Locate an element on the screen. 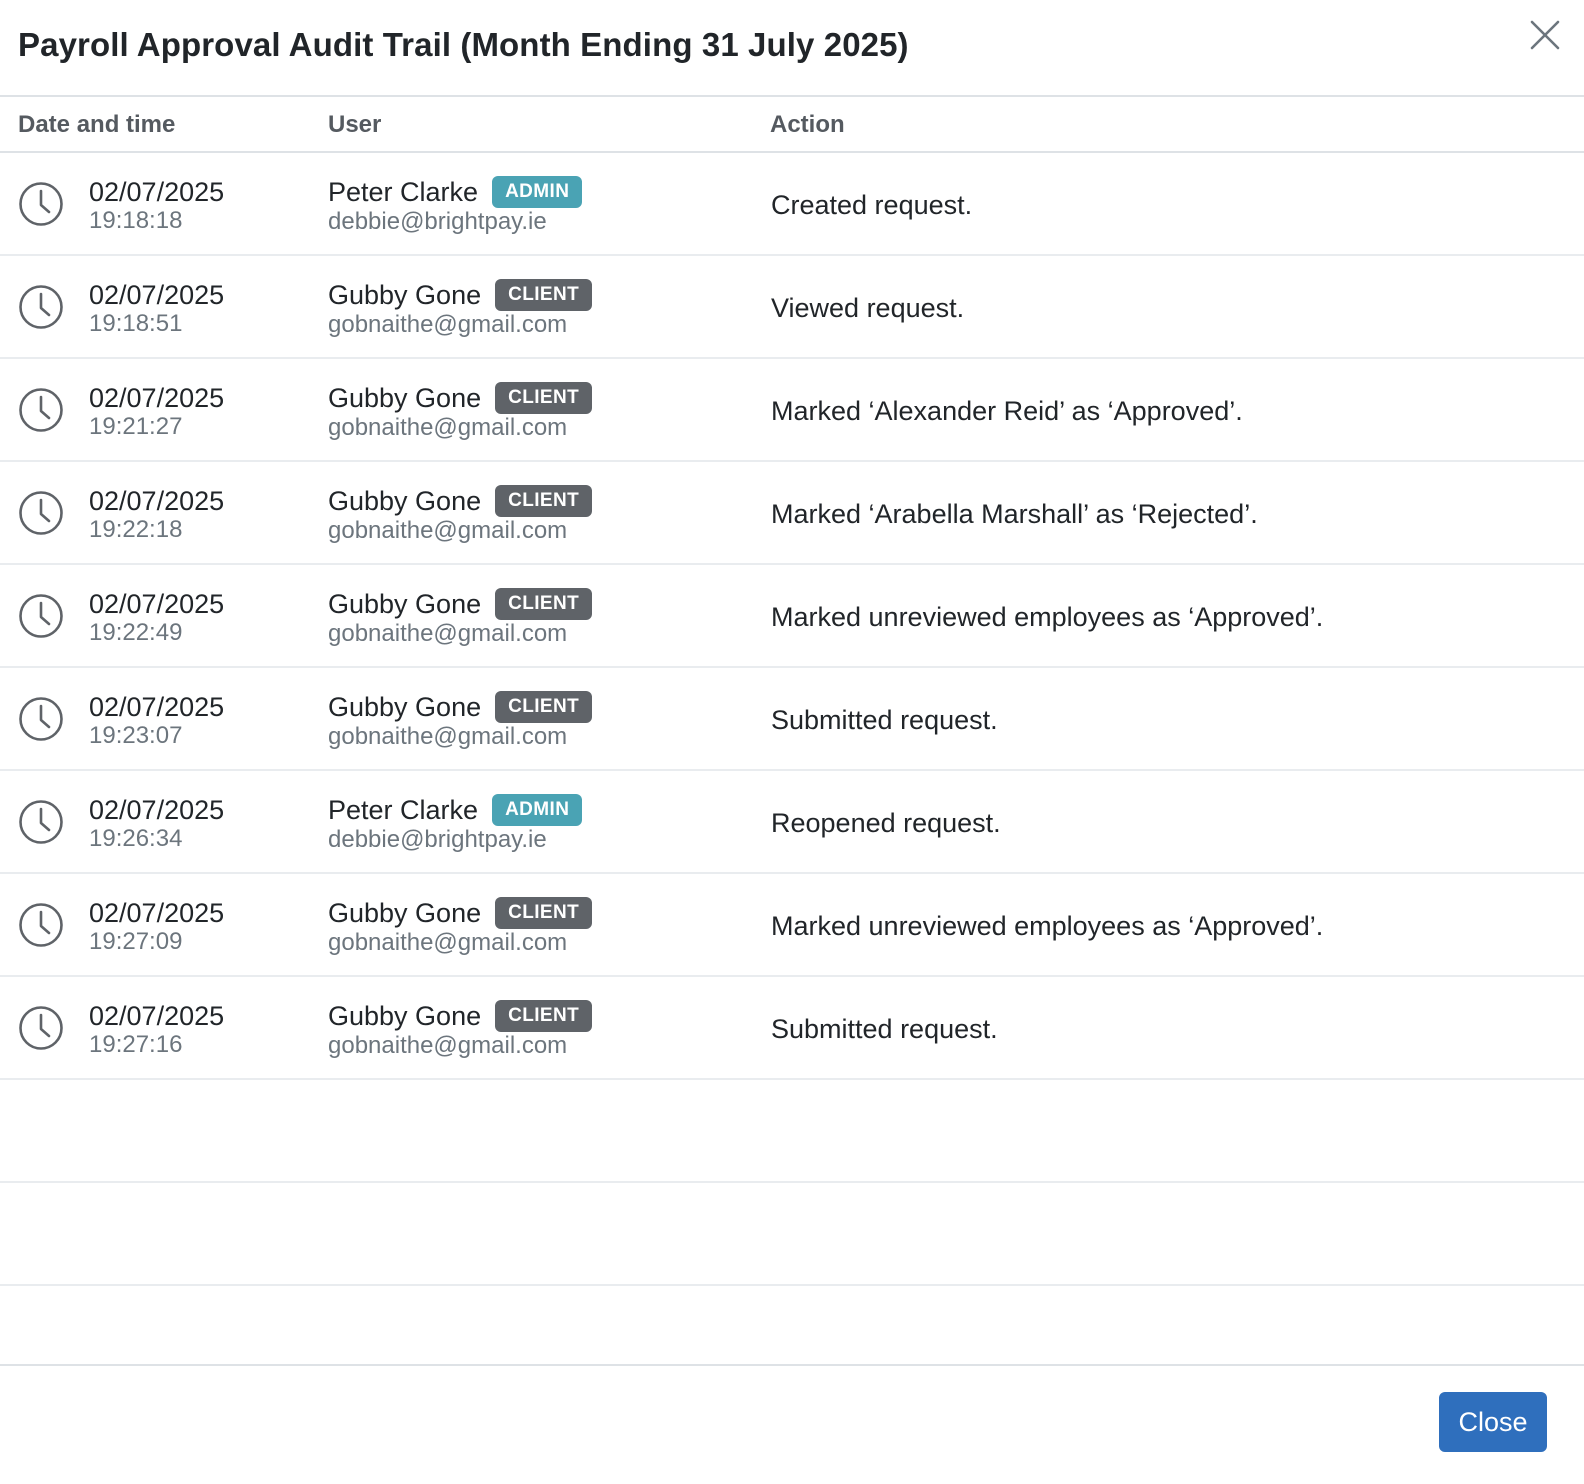 This screenshot has height=1484, width=1584. dialog-footer: Close is located at coordinates (792, 1424).